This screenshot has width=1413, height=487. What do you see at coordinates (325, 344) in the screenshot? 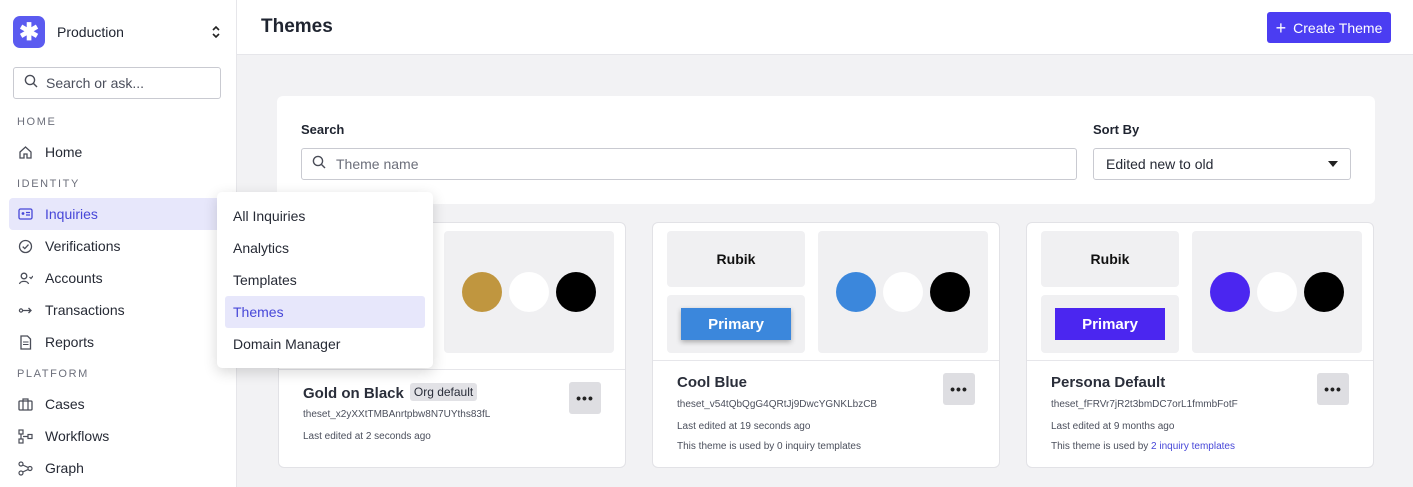
I see `menu-item-domain-manager: Domain Manager` at bounding box center [325, 344].